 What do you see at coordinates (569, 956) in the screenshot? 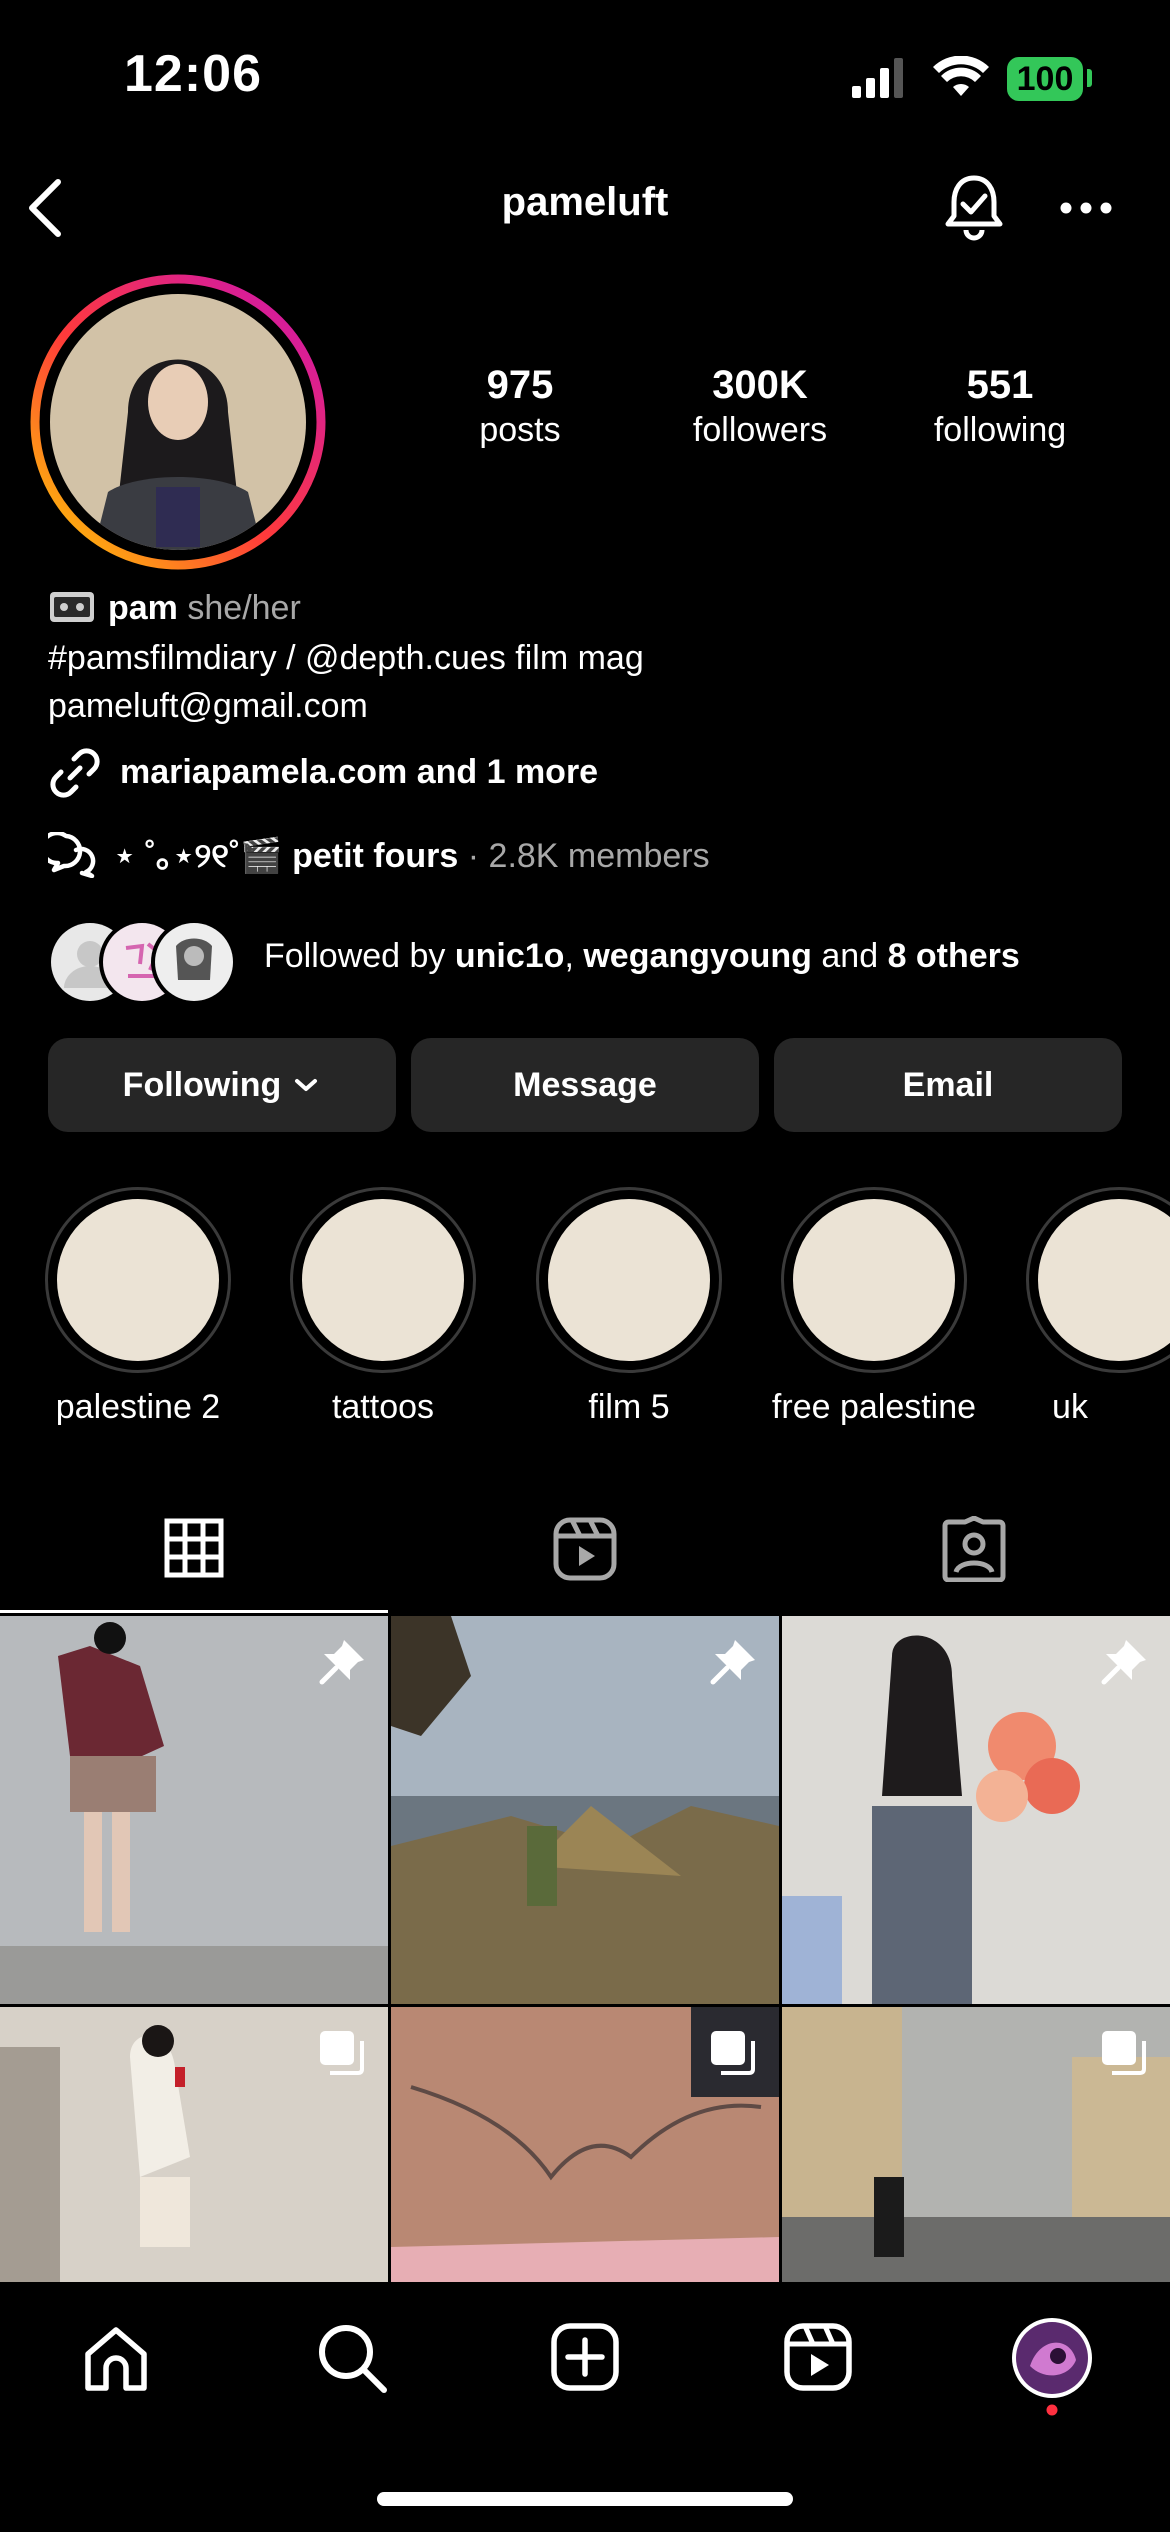
I see `followed-by-comma: ,` at bounding box center [569, 956].